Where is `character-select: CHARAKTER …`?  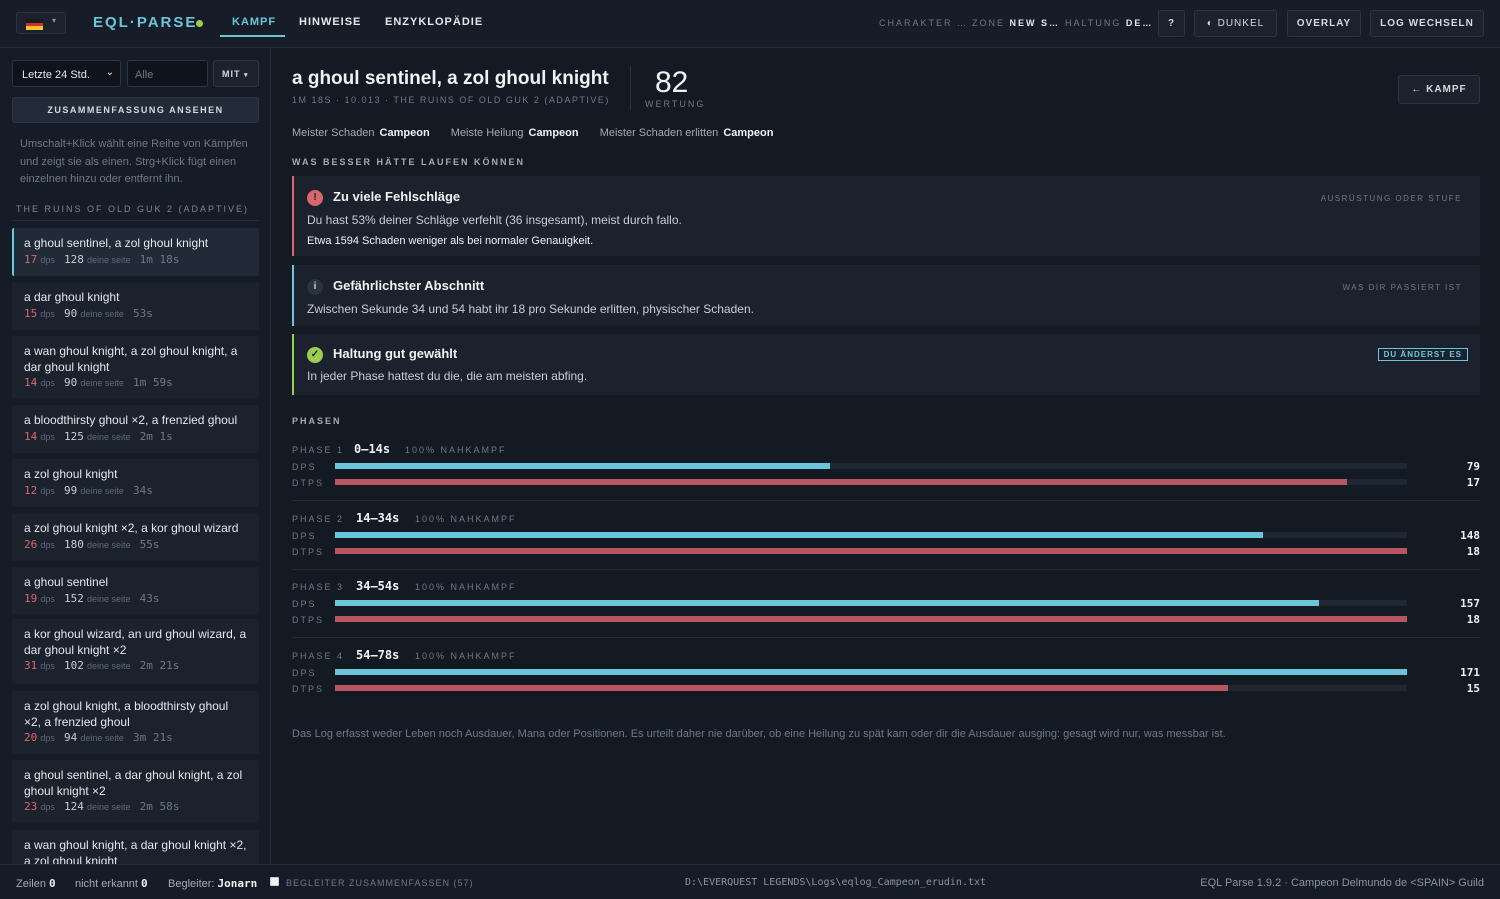 character-select: CHARAKTER … is located at coordinates (923, 23).